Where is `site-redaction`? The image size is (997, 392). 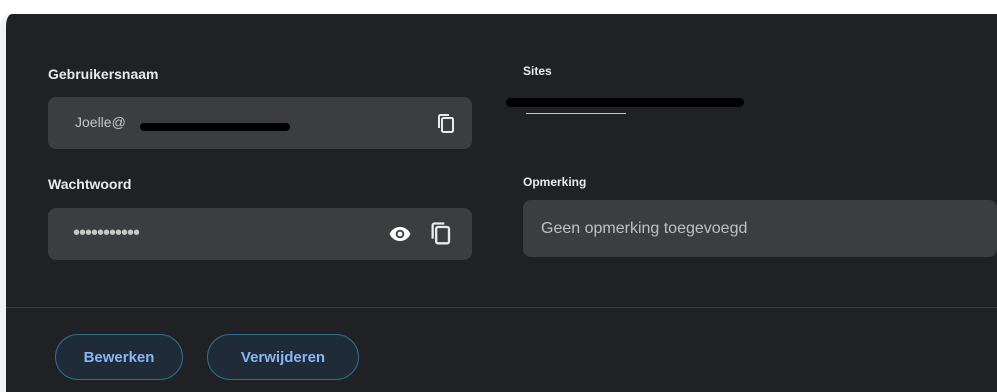 site-redaction is located at coordinates (625, 102).